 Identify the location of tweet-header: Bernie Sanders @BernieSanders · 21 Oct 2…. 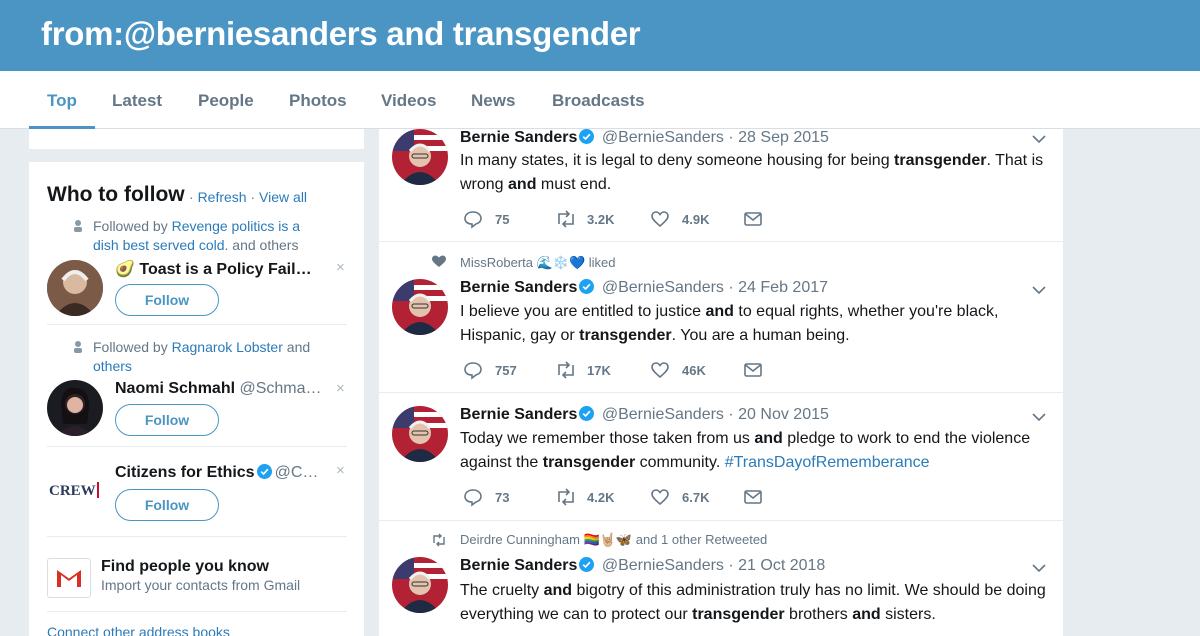
(643, 565).